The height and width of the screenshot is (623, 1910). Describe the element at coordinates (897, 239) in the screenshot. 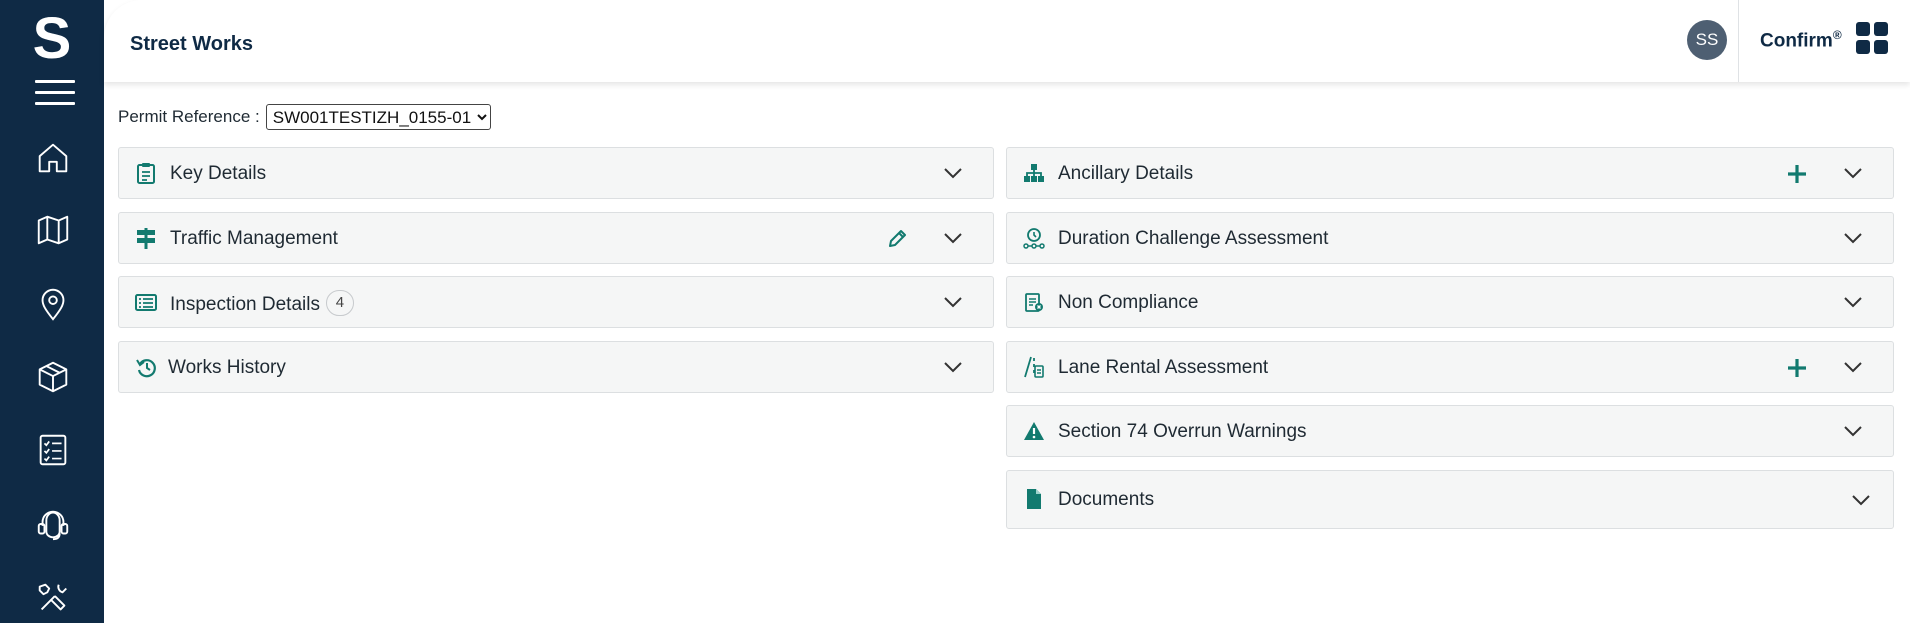

I see `pencil-edit-icon` at that location.